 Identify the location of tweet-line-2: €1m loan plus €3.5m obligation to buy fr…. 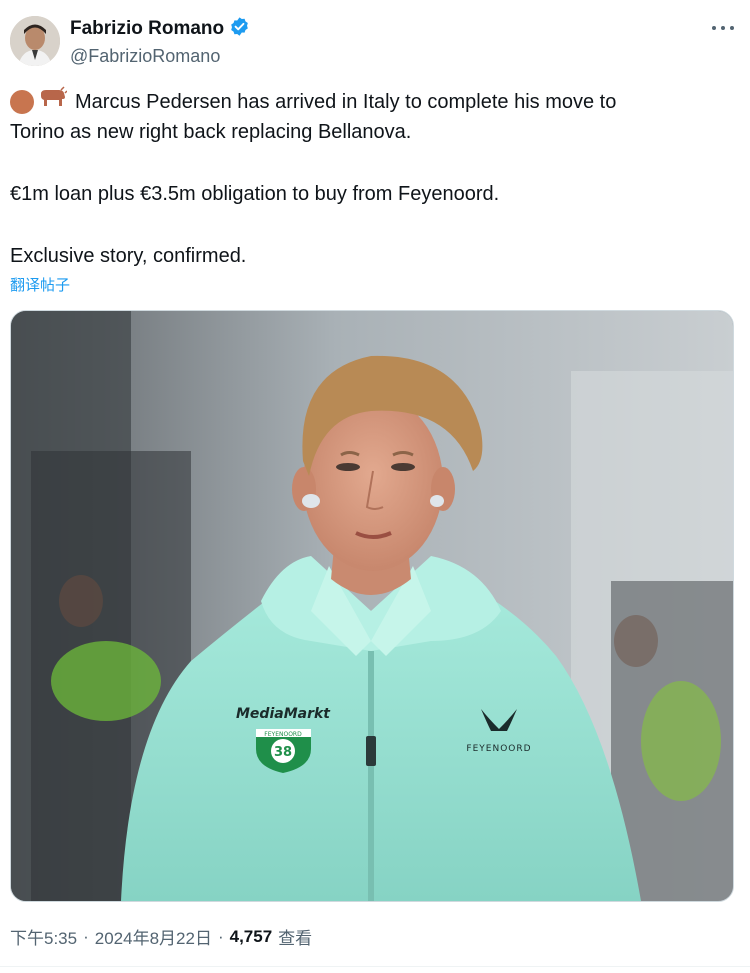
(255, 194).